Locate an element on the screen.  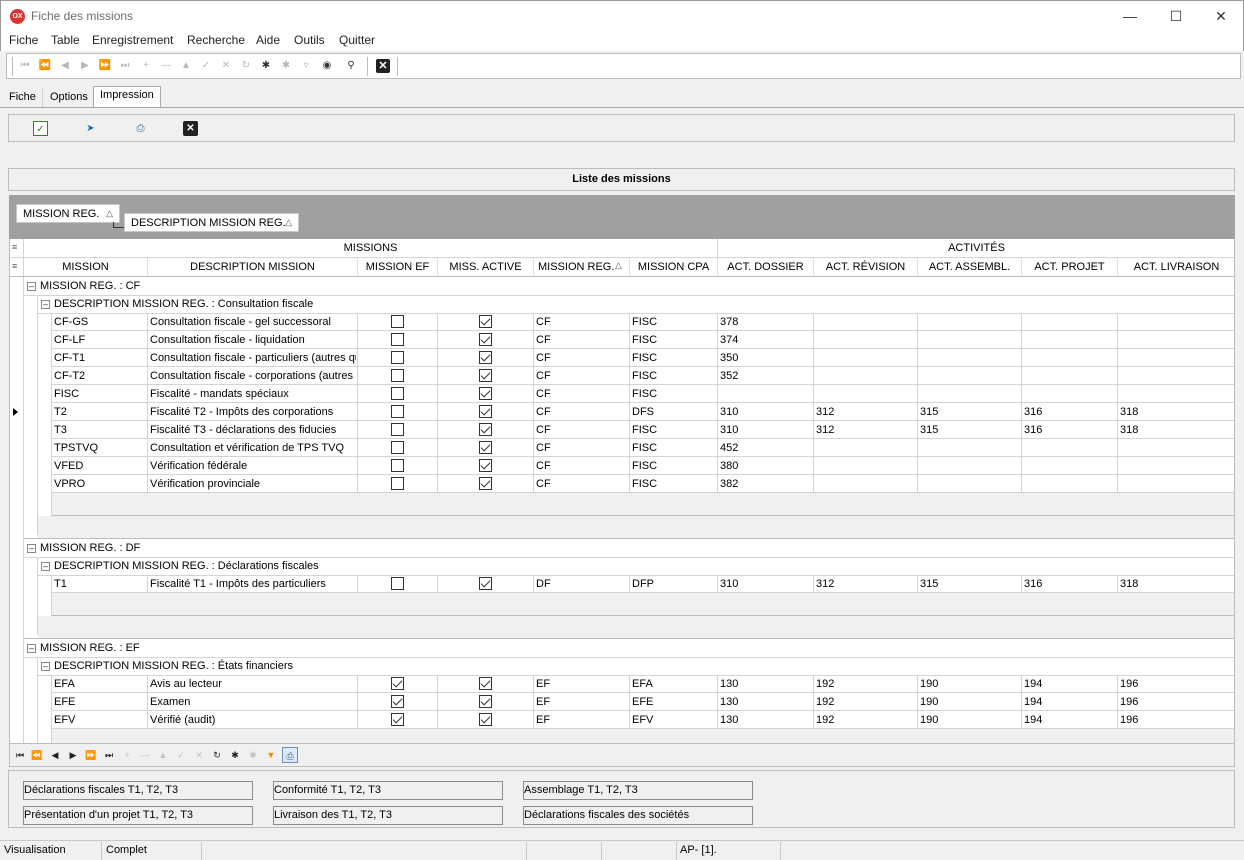
cell-dossier is located at coordinates (765, 394).